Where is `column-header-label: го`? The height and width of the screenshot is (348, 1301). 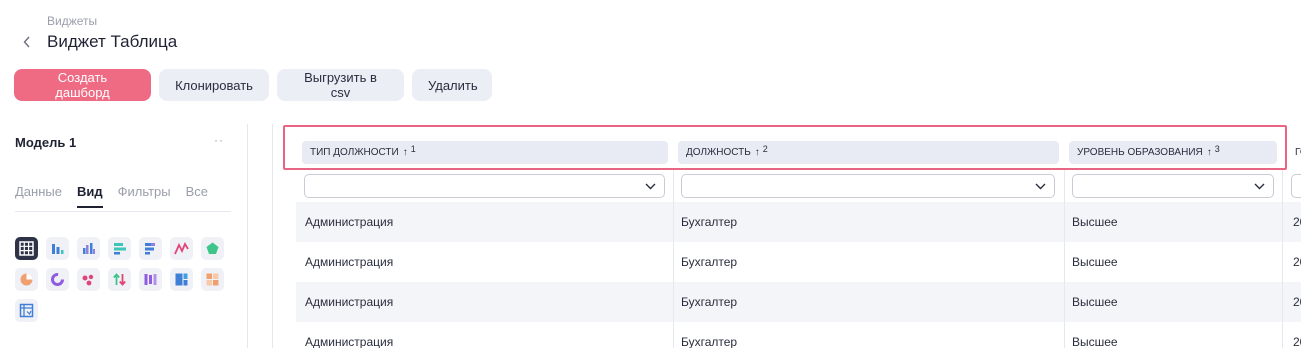 column-header-label: го is located at coordinates (1298, 152).